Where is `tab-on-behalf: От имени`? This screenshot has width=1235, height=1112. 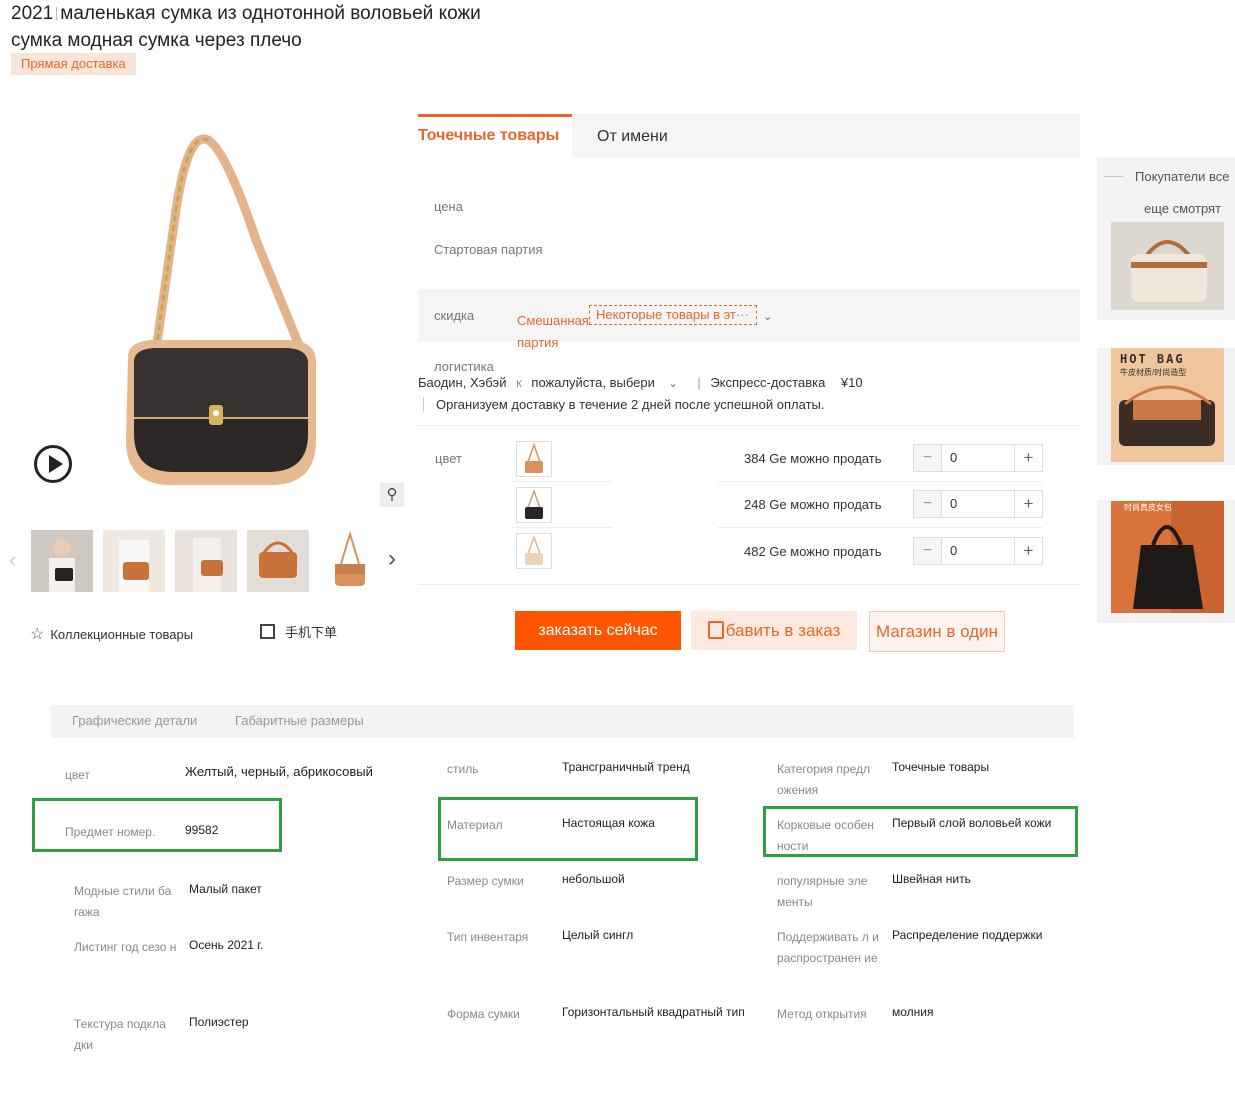
tab-on-behalf: От имени is located at coordinates (632, 135).